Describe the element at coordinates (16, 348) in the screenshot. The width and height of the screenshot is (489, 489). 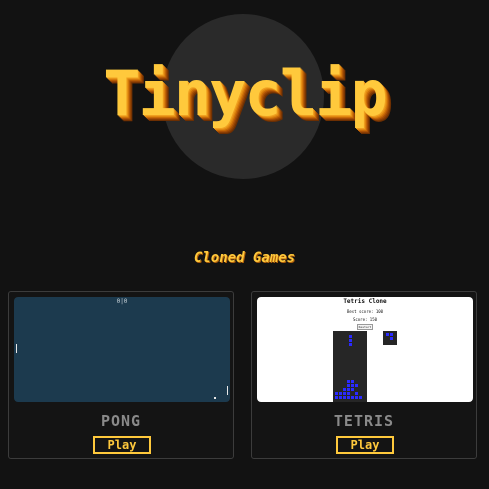
I see `left-paddle` at that location.